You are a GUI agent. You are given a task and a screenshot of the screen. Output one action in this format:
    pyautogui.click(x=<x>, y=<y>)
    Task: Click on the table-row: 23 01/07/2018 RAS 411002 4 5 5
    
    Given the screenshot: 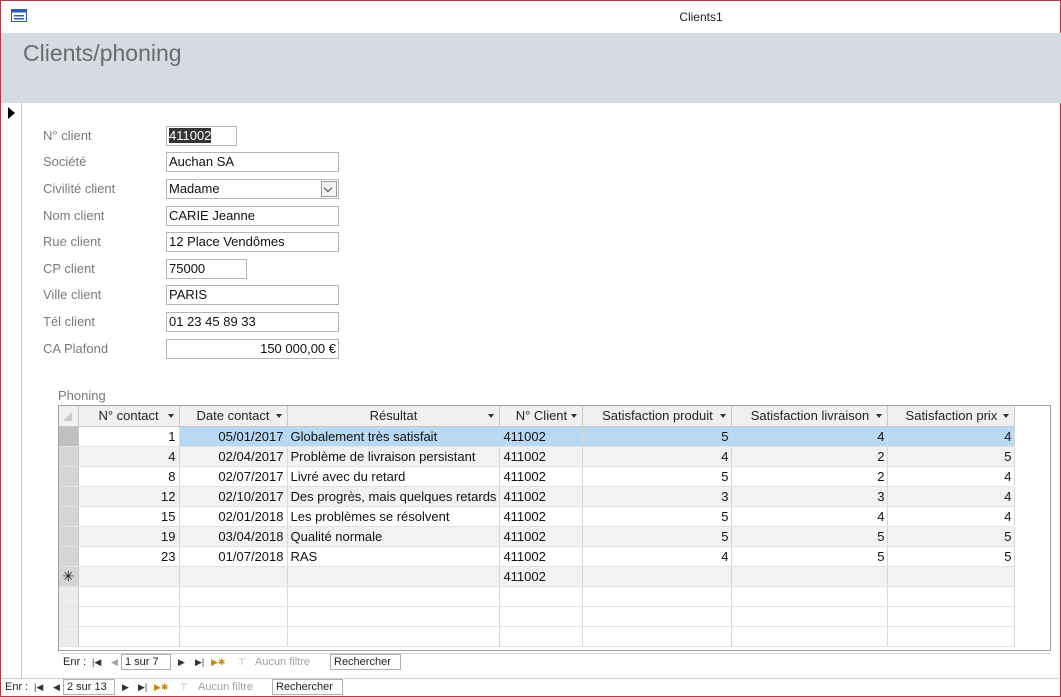 What is the action you would take?
    pyautogui.click(x=537, y=556)
    